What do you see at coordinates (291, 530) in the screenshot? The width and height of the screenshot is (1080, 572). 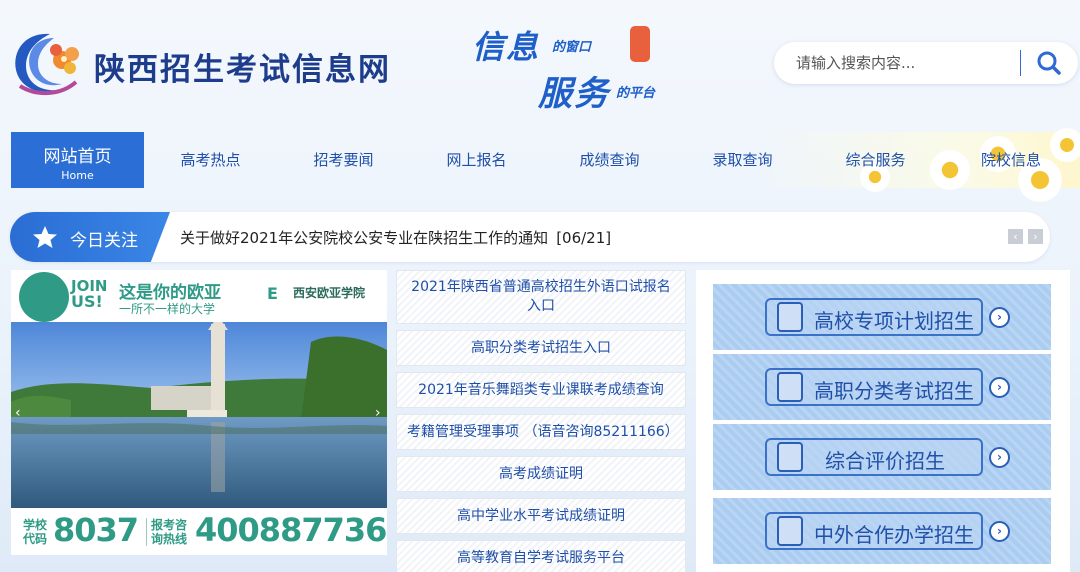 I see `ad-hotline-number: 4008877369` at bounding box center [291, 530].